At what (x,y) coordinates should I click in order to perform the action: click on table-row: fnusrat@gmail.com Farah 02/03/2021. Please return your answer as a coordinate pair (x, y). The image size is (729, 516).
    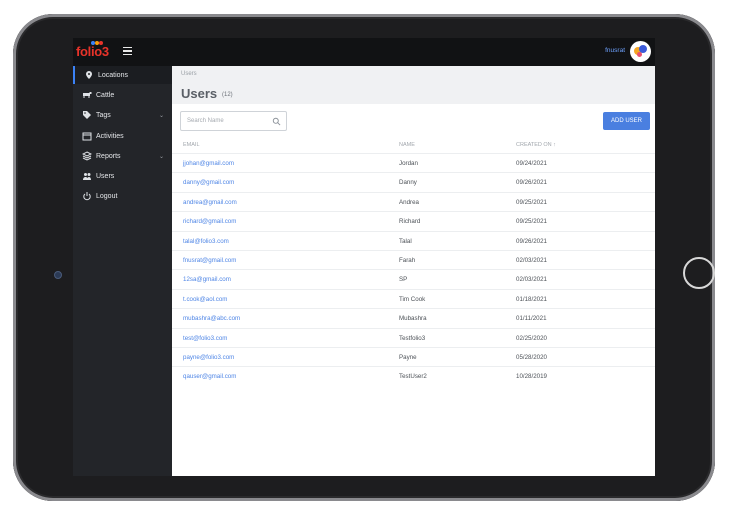
    Looking at the image, I should click on (413, 259).